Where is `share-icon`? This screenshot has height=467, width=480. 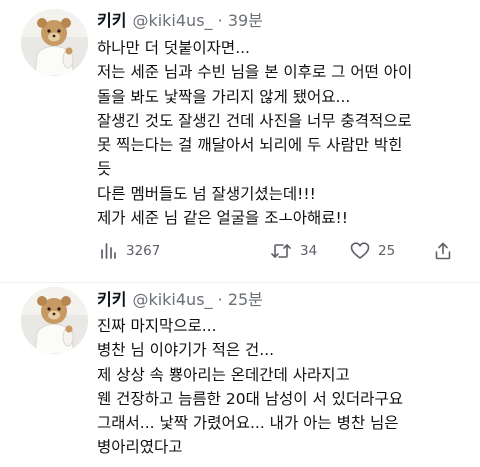 share-icon is located at coordinates (443, 251).